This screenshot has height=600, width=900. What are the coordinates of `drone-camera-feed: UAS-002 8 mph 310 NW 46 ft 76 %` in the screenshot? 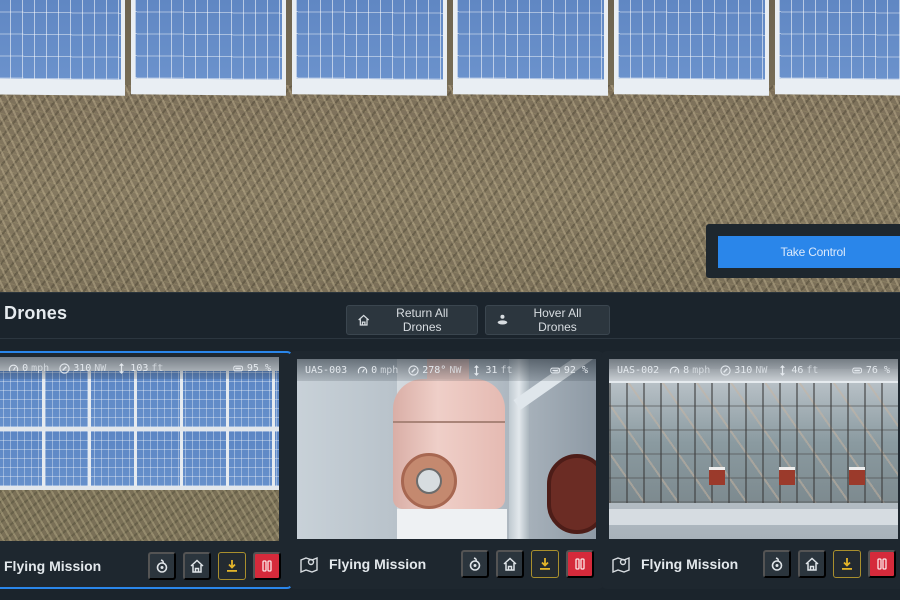 It's located at (753, 449).